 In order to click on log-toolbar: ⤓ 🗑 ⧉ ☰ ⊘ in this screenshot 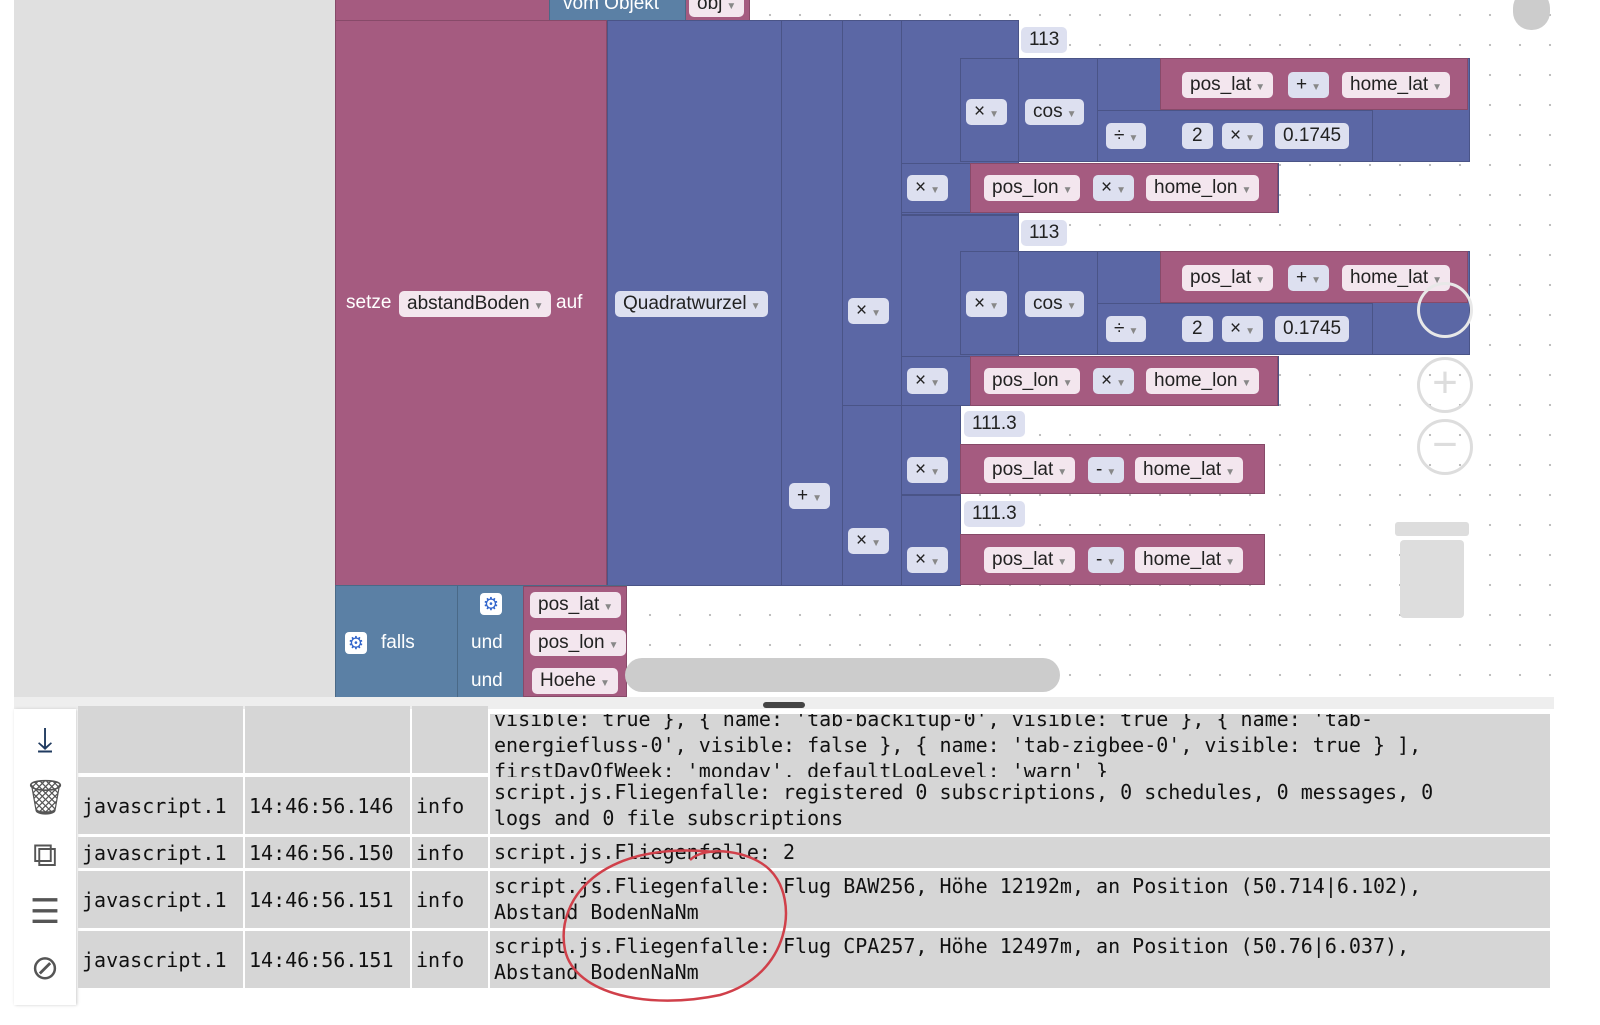, I will do `click(45, 857)`.